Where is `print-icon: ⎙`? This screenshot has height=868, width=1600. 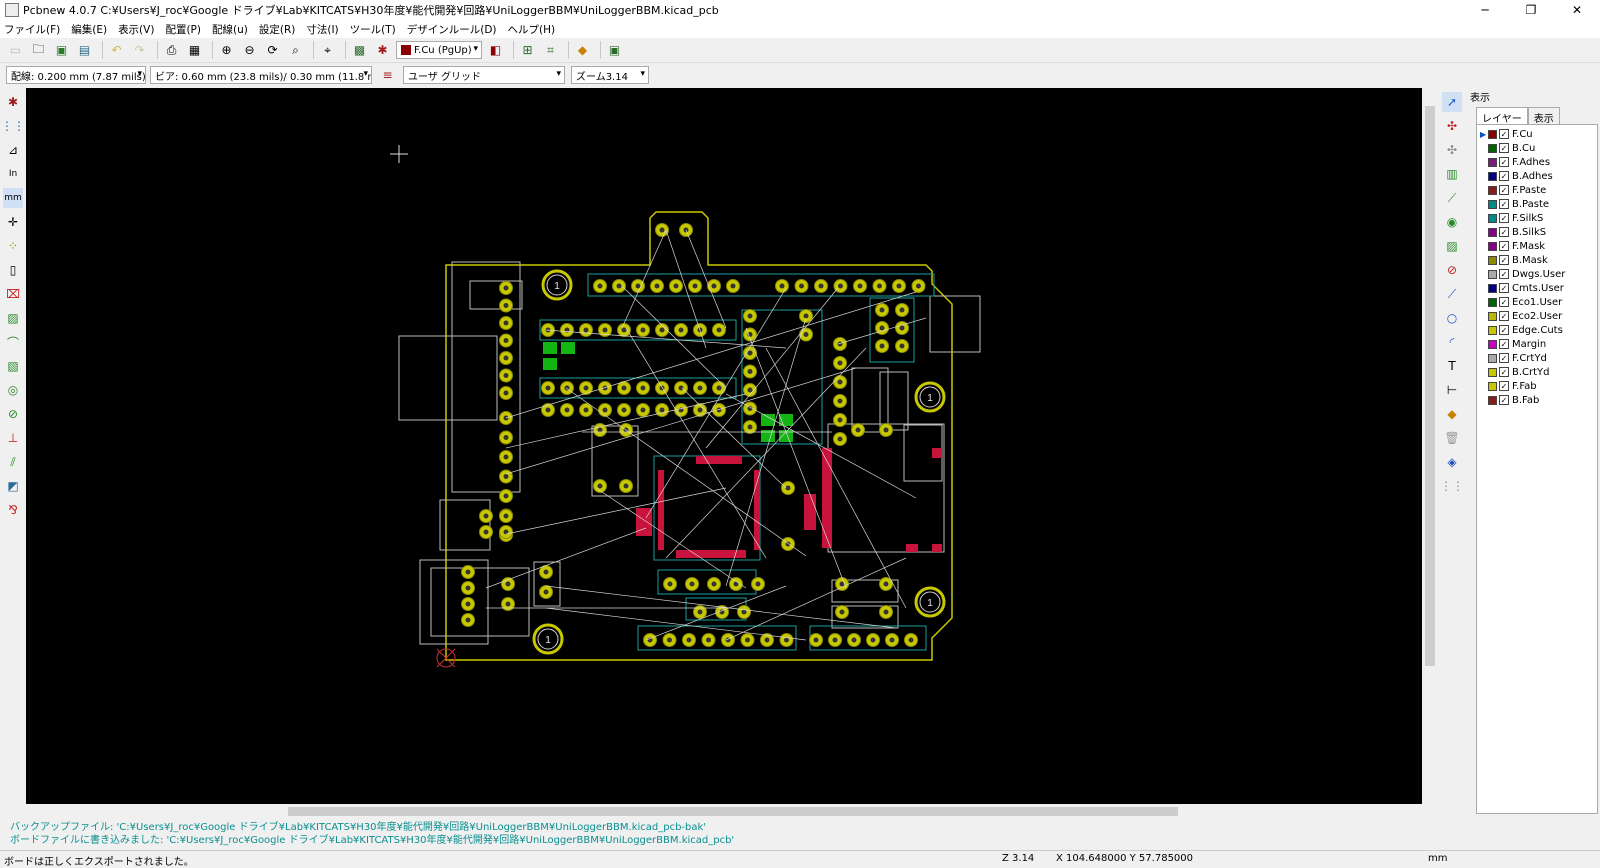
print-icon: ⎙ is located at coordinates (171, 50).